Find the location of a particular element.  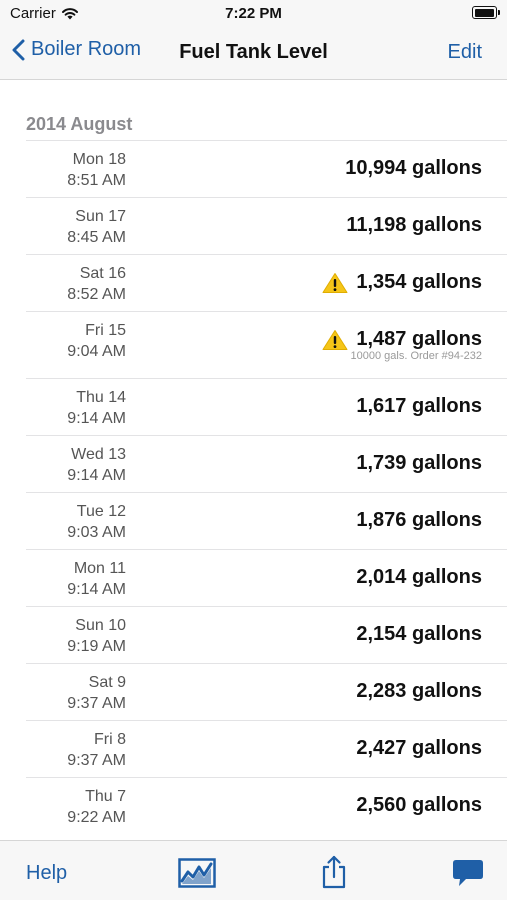

reading-date: Mon 11 9:14 AM is located at coordinates (76, 579).